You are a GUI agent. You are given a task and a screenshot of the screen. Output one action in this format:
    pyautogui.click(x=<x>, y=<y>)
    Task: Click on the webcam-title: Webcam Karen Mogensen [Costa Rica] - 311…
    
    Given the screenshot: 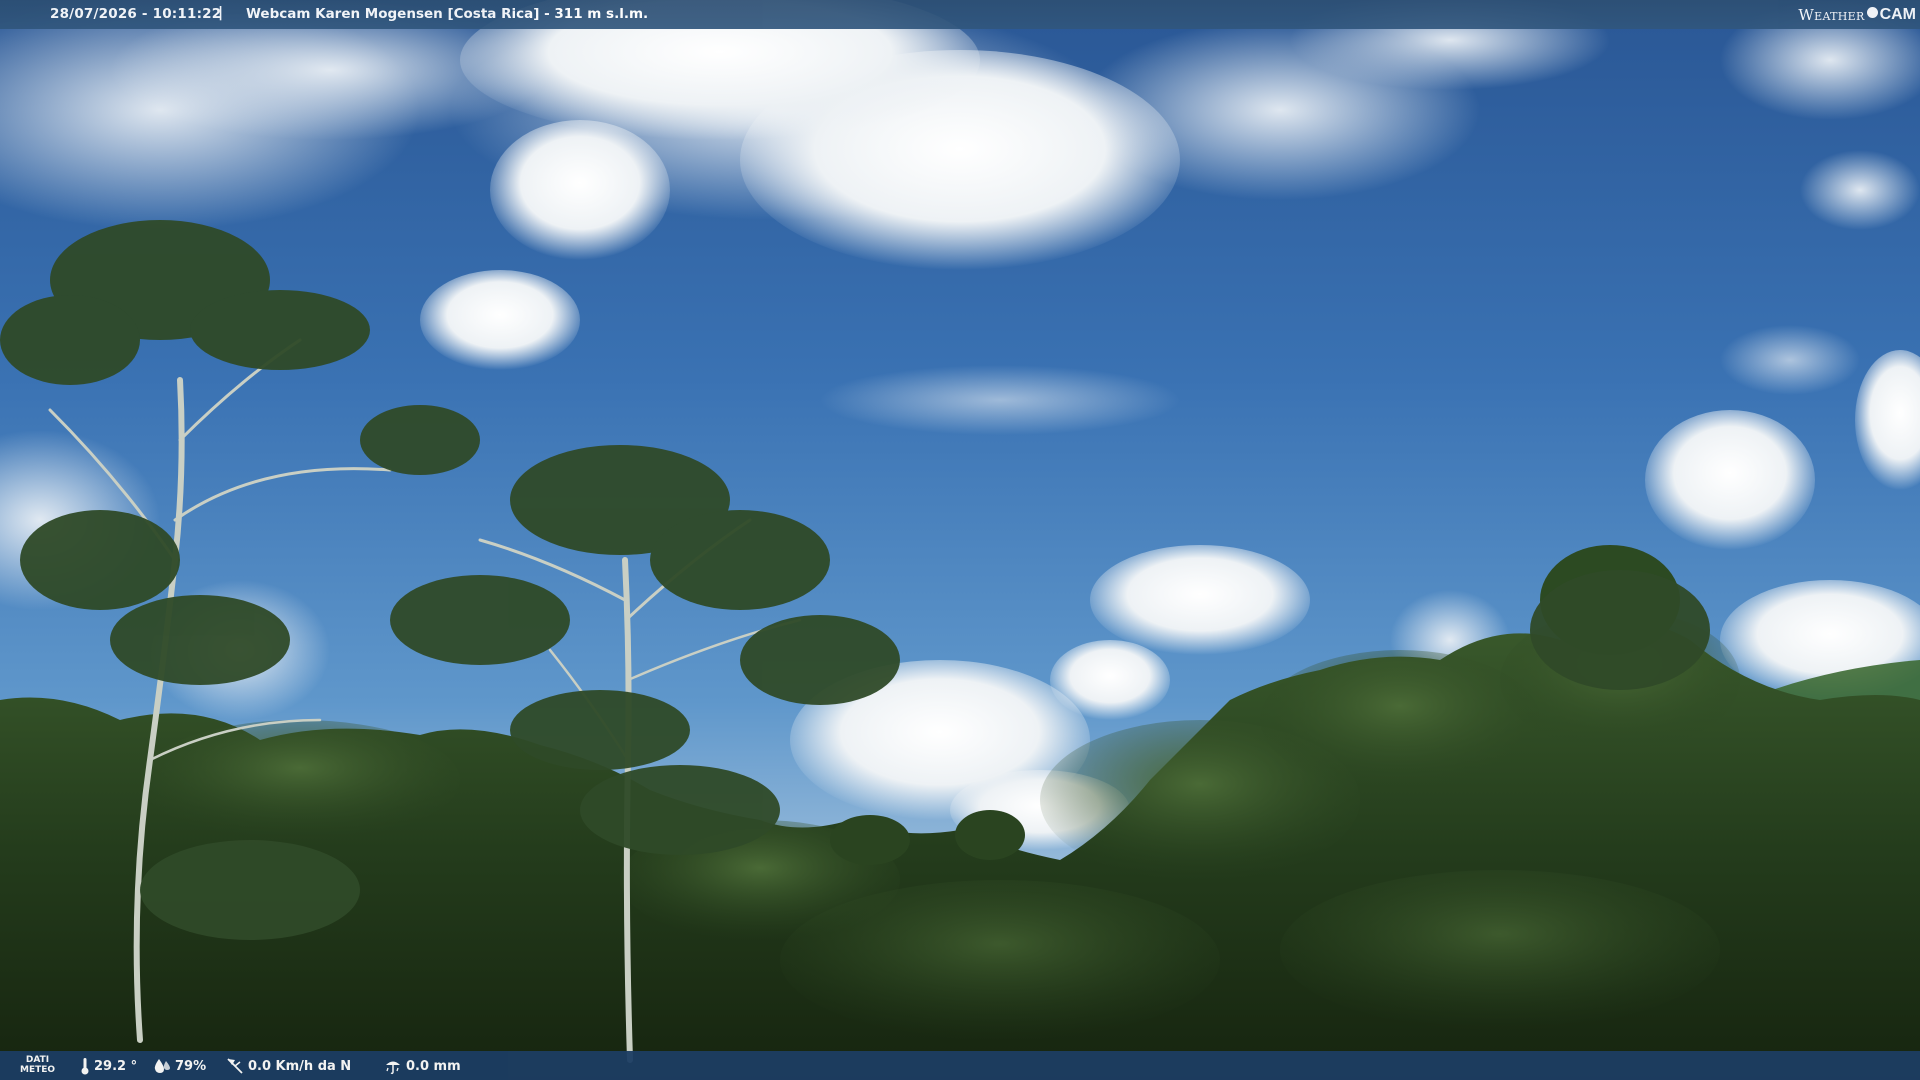 What is the action you would take?
    pyautogui.click(x=447, y=14)
    